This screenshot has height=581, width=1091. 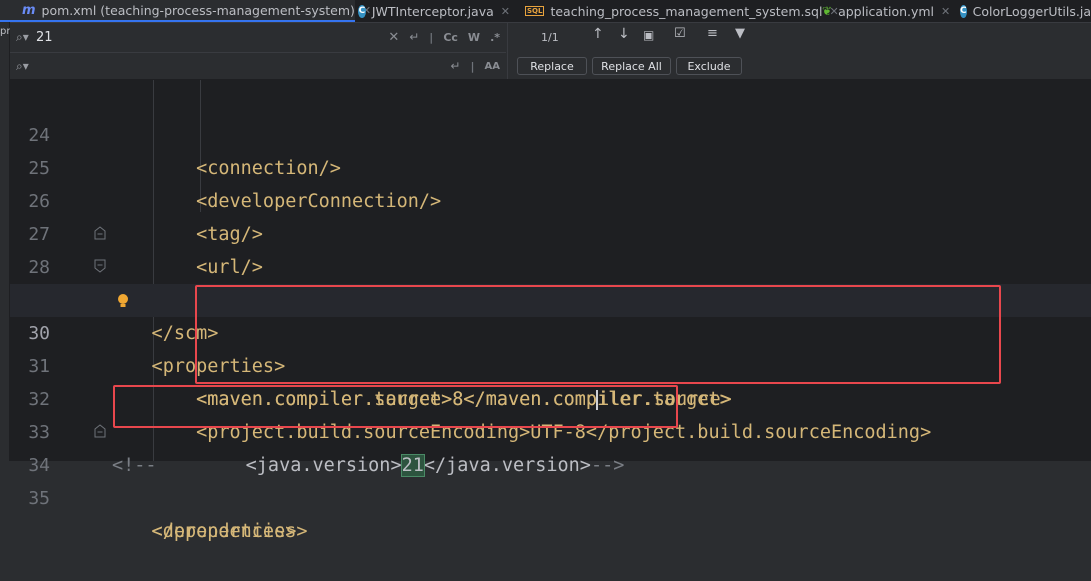 I want to click on arrow-up-icon: ↑, so click(x=598, y=34).